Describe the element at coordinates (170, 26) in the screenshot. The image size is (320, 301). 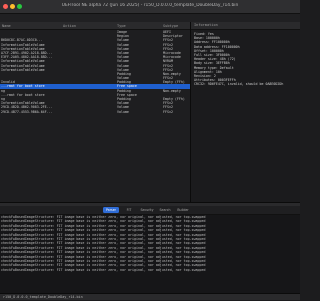
I see `column-subtype: Subtype` at that location.